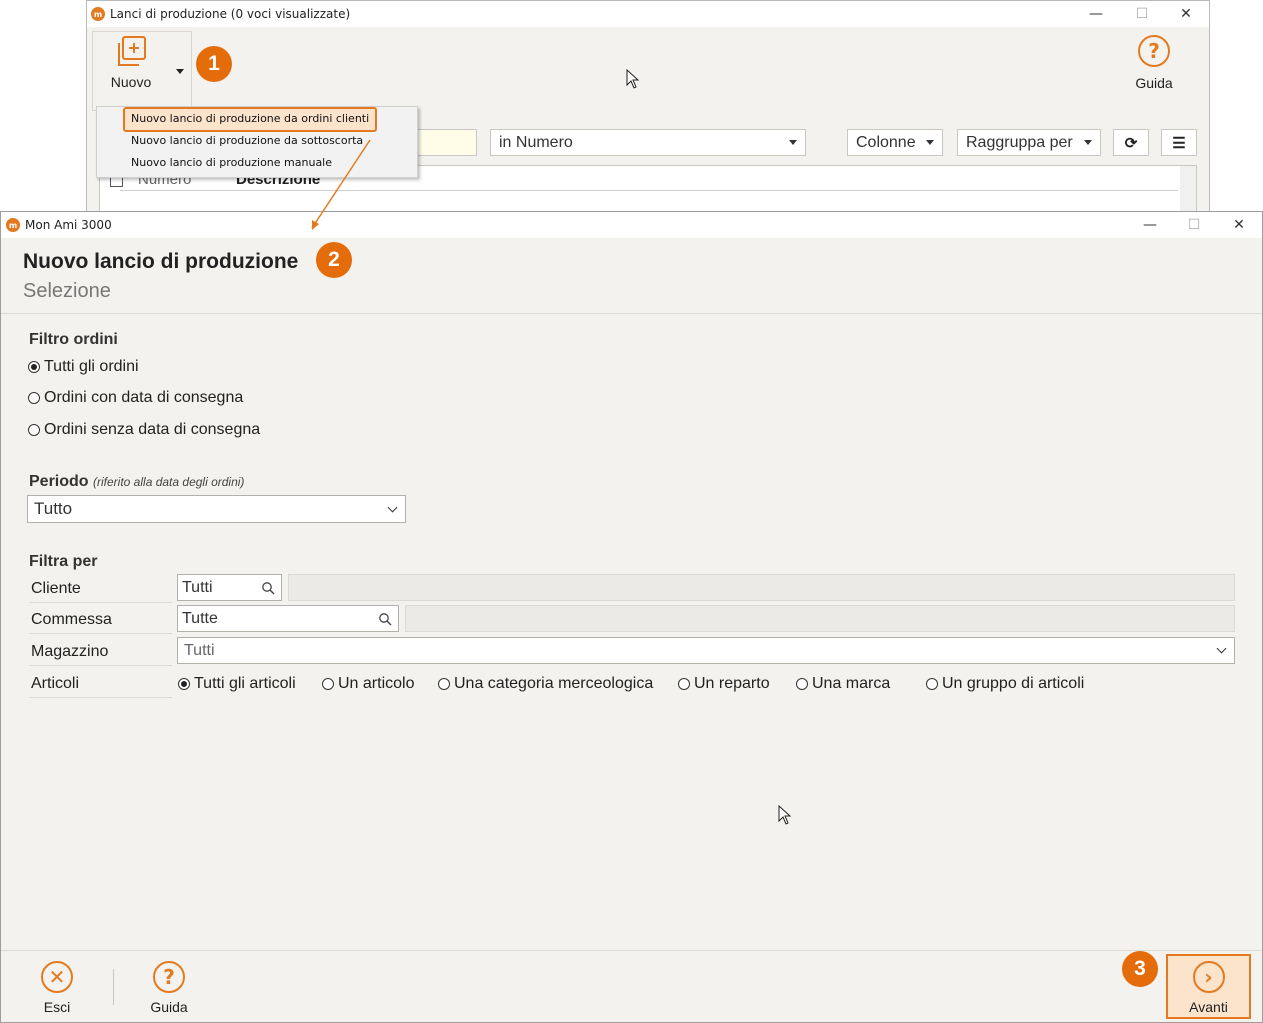 This screenshot has width=1263, height=1023. What do you see at coordinates (197, 587) in the screenshot?
I see `cliente-value: Tutti` at bounding box center [197, 587].